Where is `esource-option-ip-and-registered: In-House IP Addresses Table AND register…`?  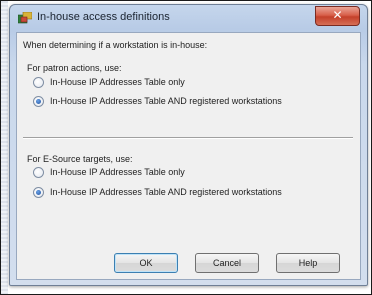
esource-option-ip-and-registered: In-House IP Addresses Table AND register… is located at coordinates (157, 192).